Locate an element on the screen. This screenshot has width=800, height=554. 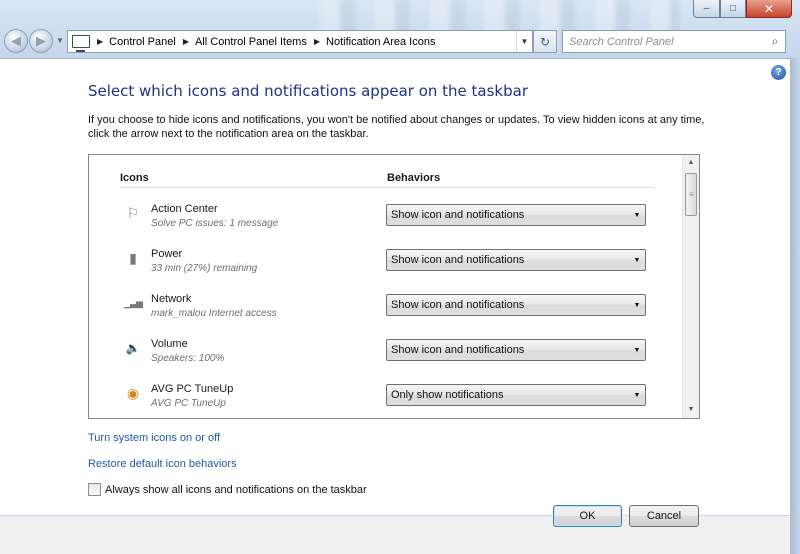
header-divider is located at coordinates (387, 187).